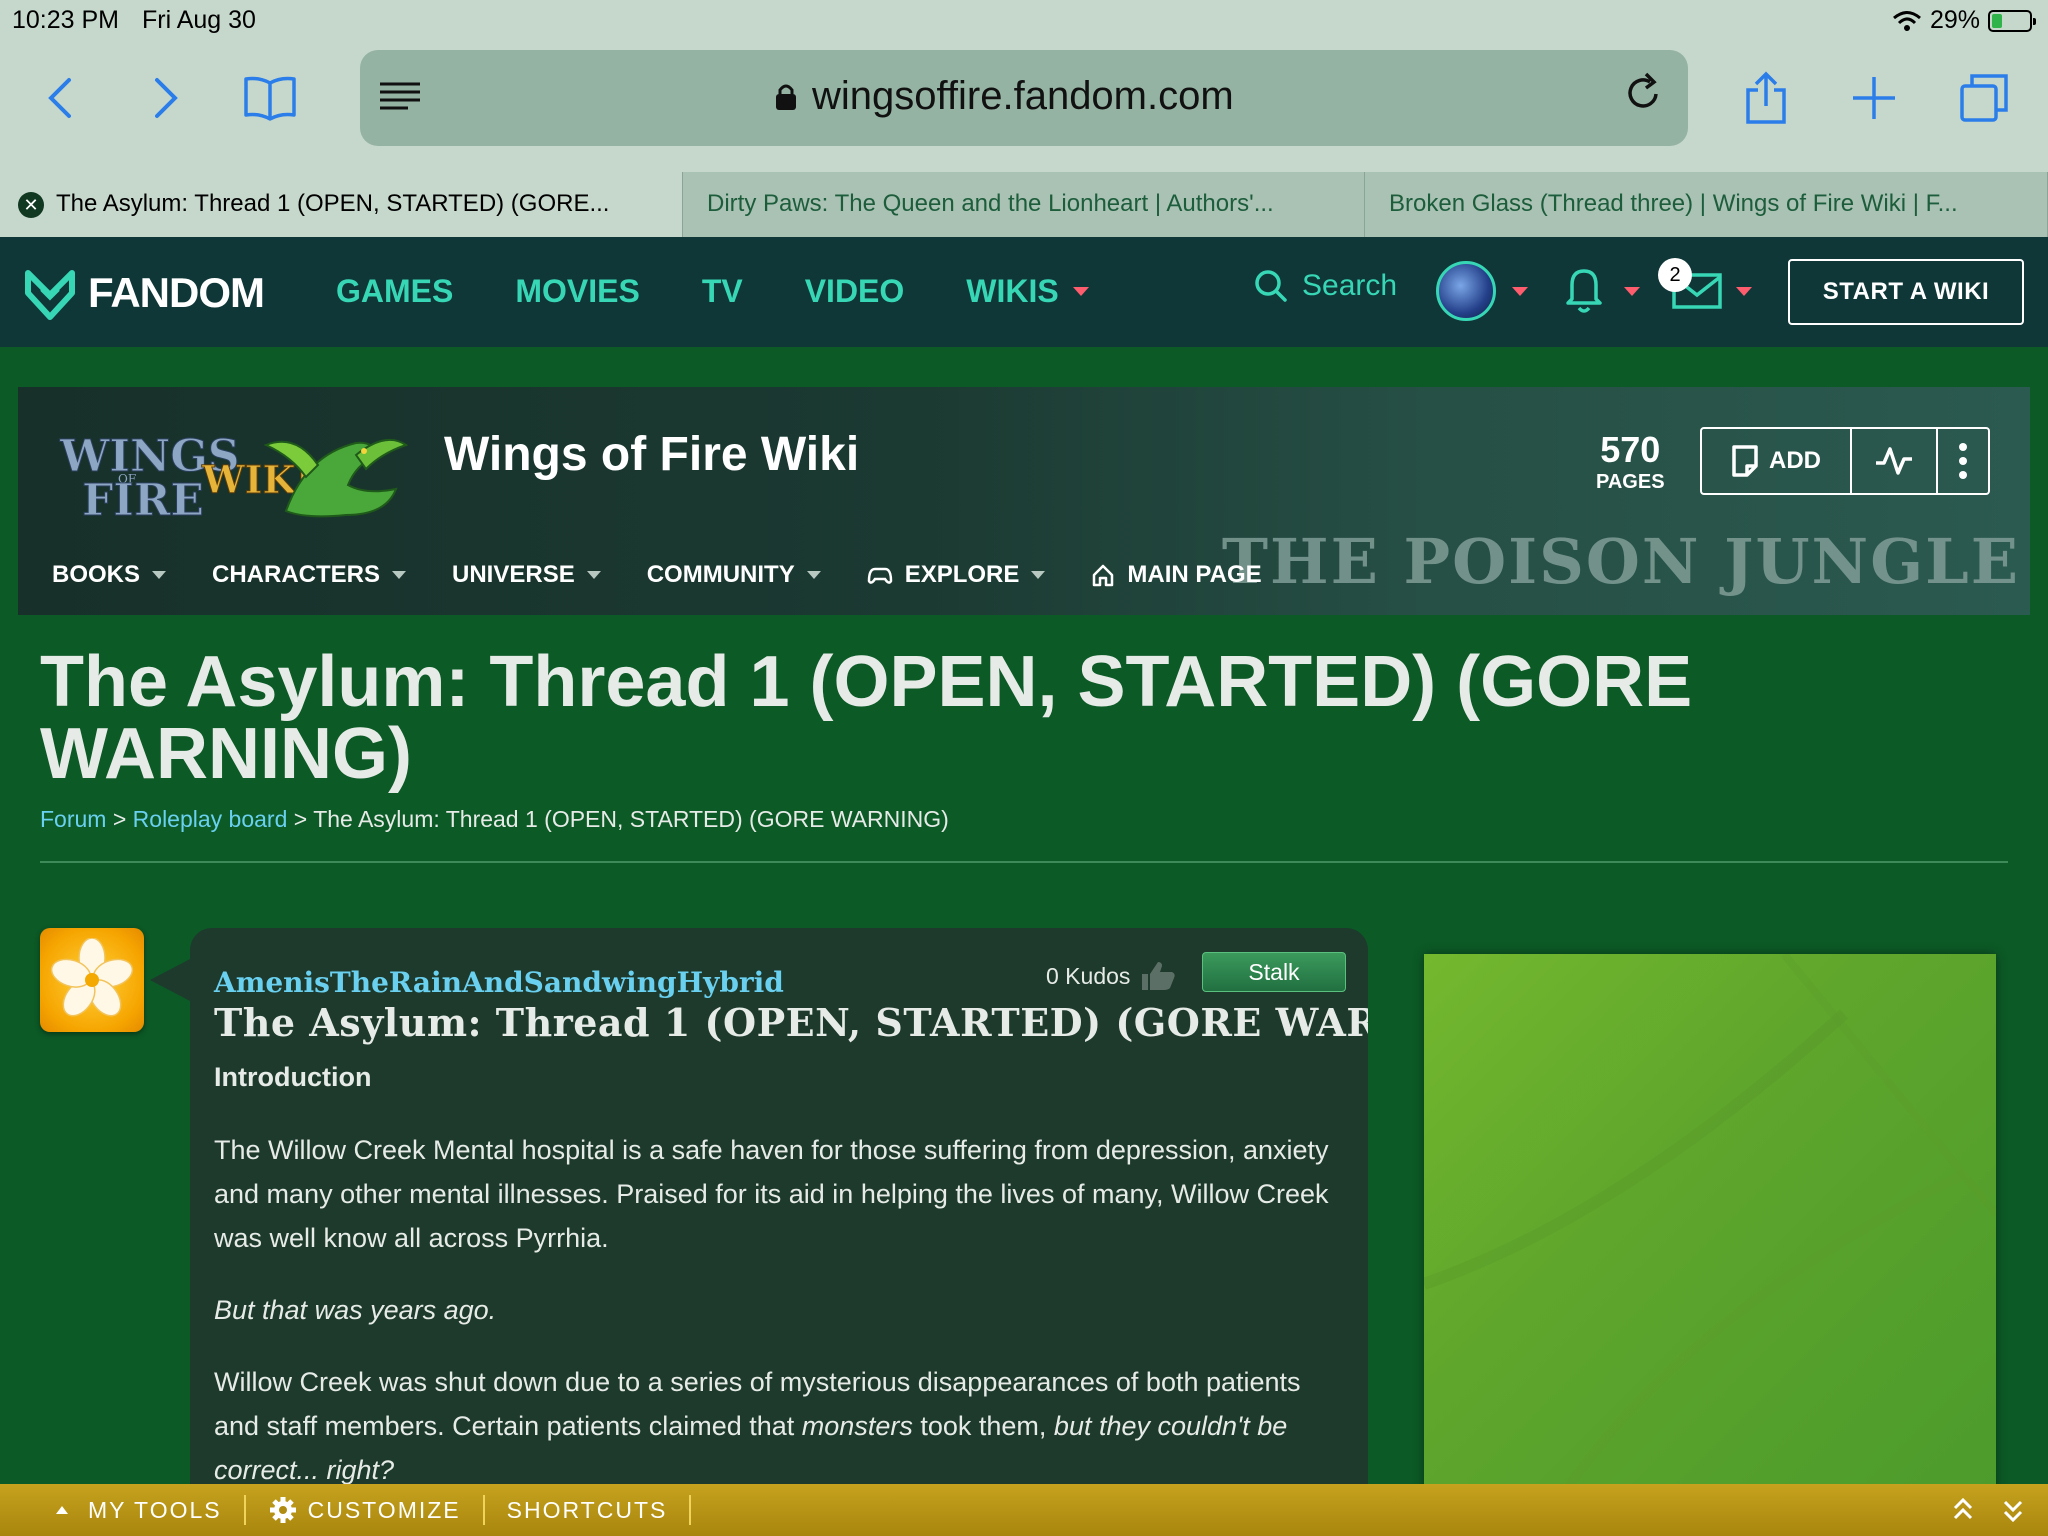 This screenshot has width=2048, height=1536. Describe the element at coordinates (962, 574) in the screenshot. I see `menu-explore-label: EXPLORE` at that location.